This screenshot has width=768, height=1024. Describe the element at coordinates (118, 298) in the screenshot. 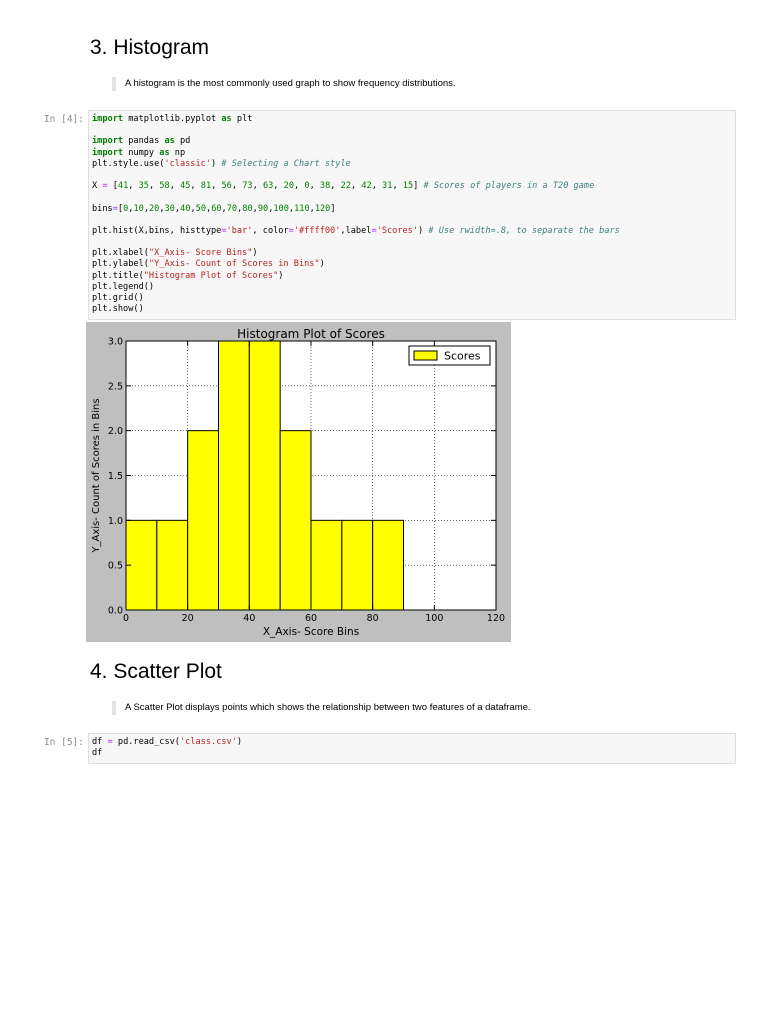

I see `code-line: plt.grid()` at that location.